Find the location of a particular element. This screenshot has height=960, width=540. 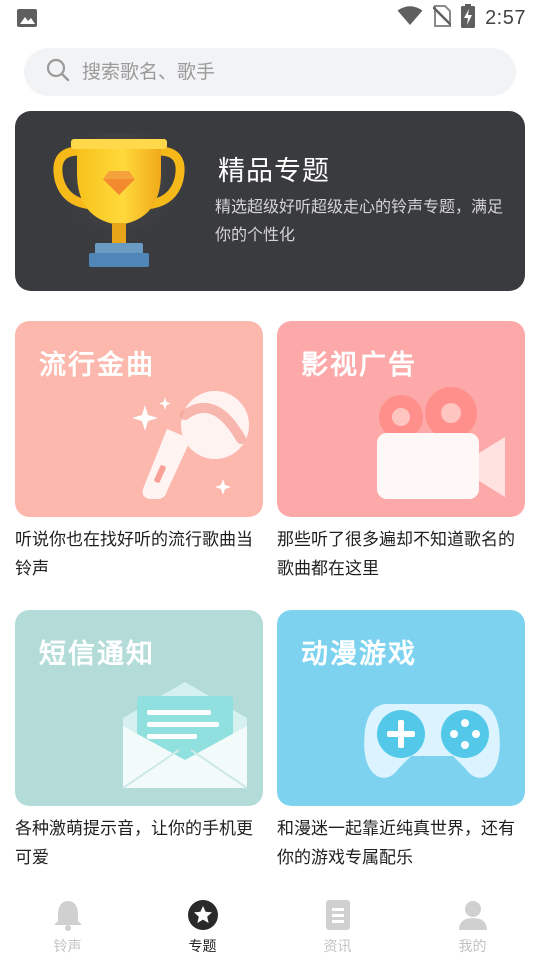

tab-label: 资讯 is located at coordinates (337, 947).